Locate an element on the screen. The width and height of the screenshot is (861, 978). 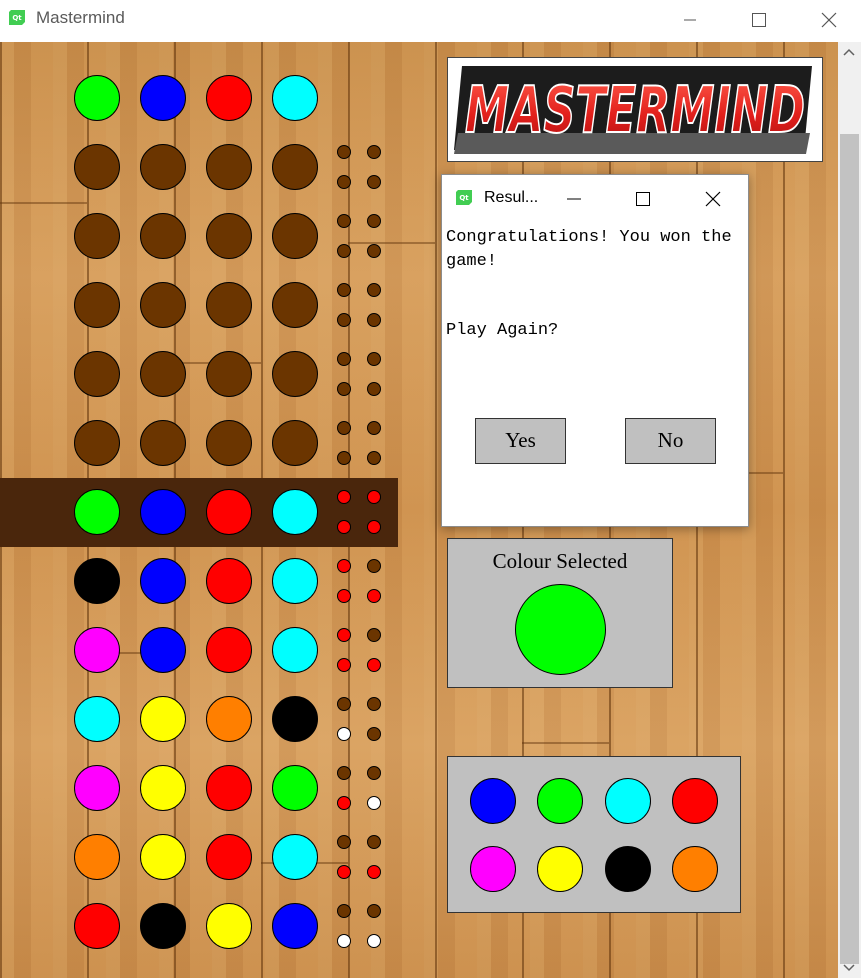
palette-colour-black is located at coordinates (628, 869).